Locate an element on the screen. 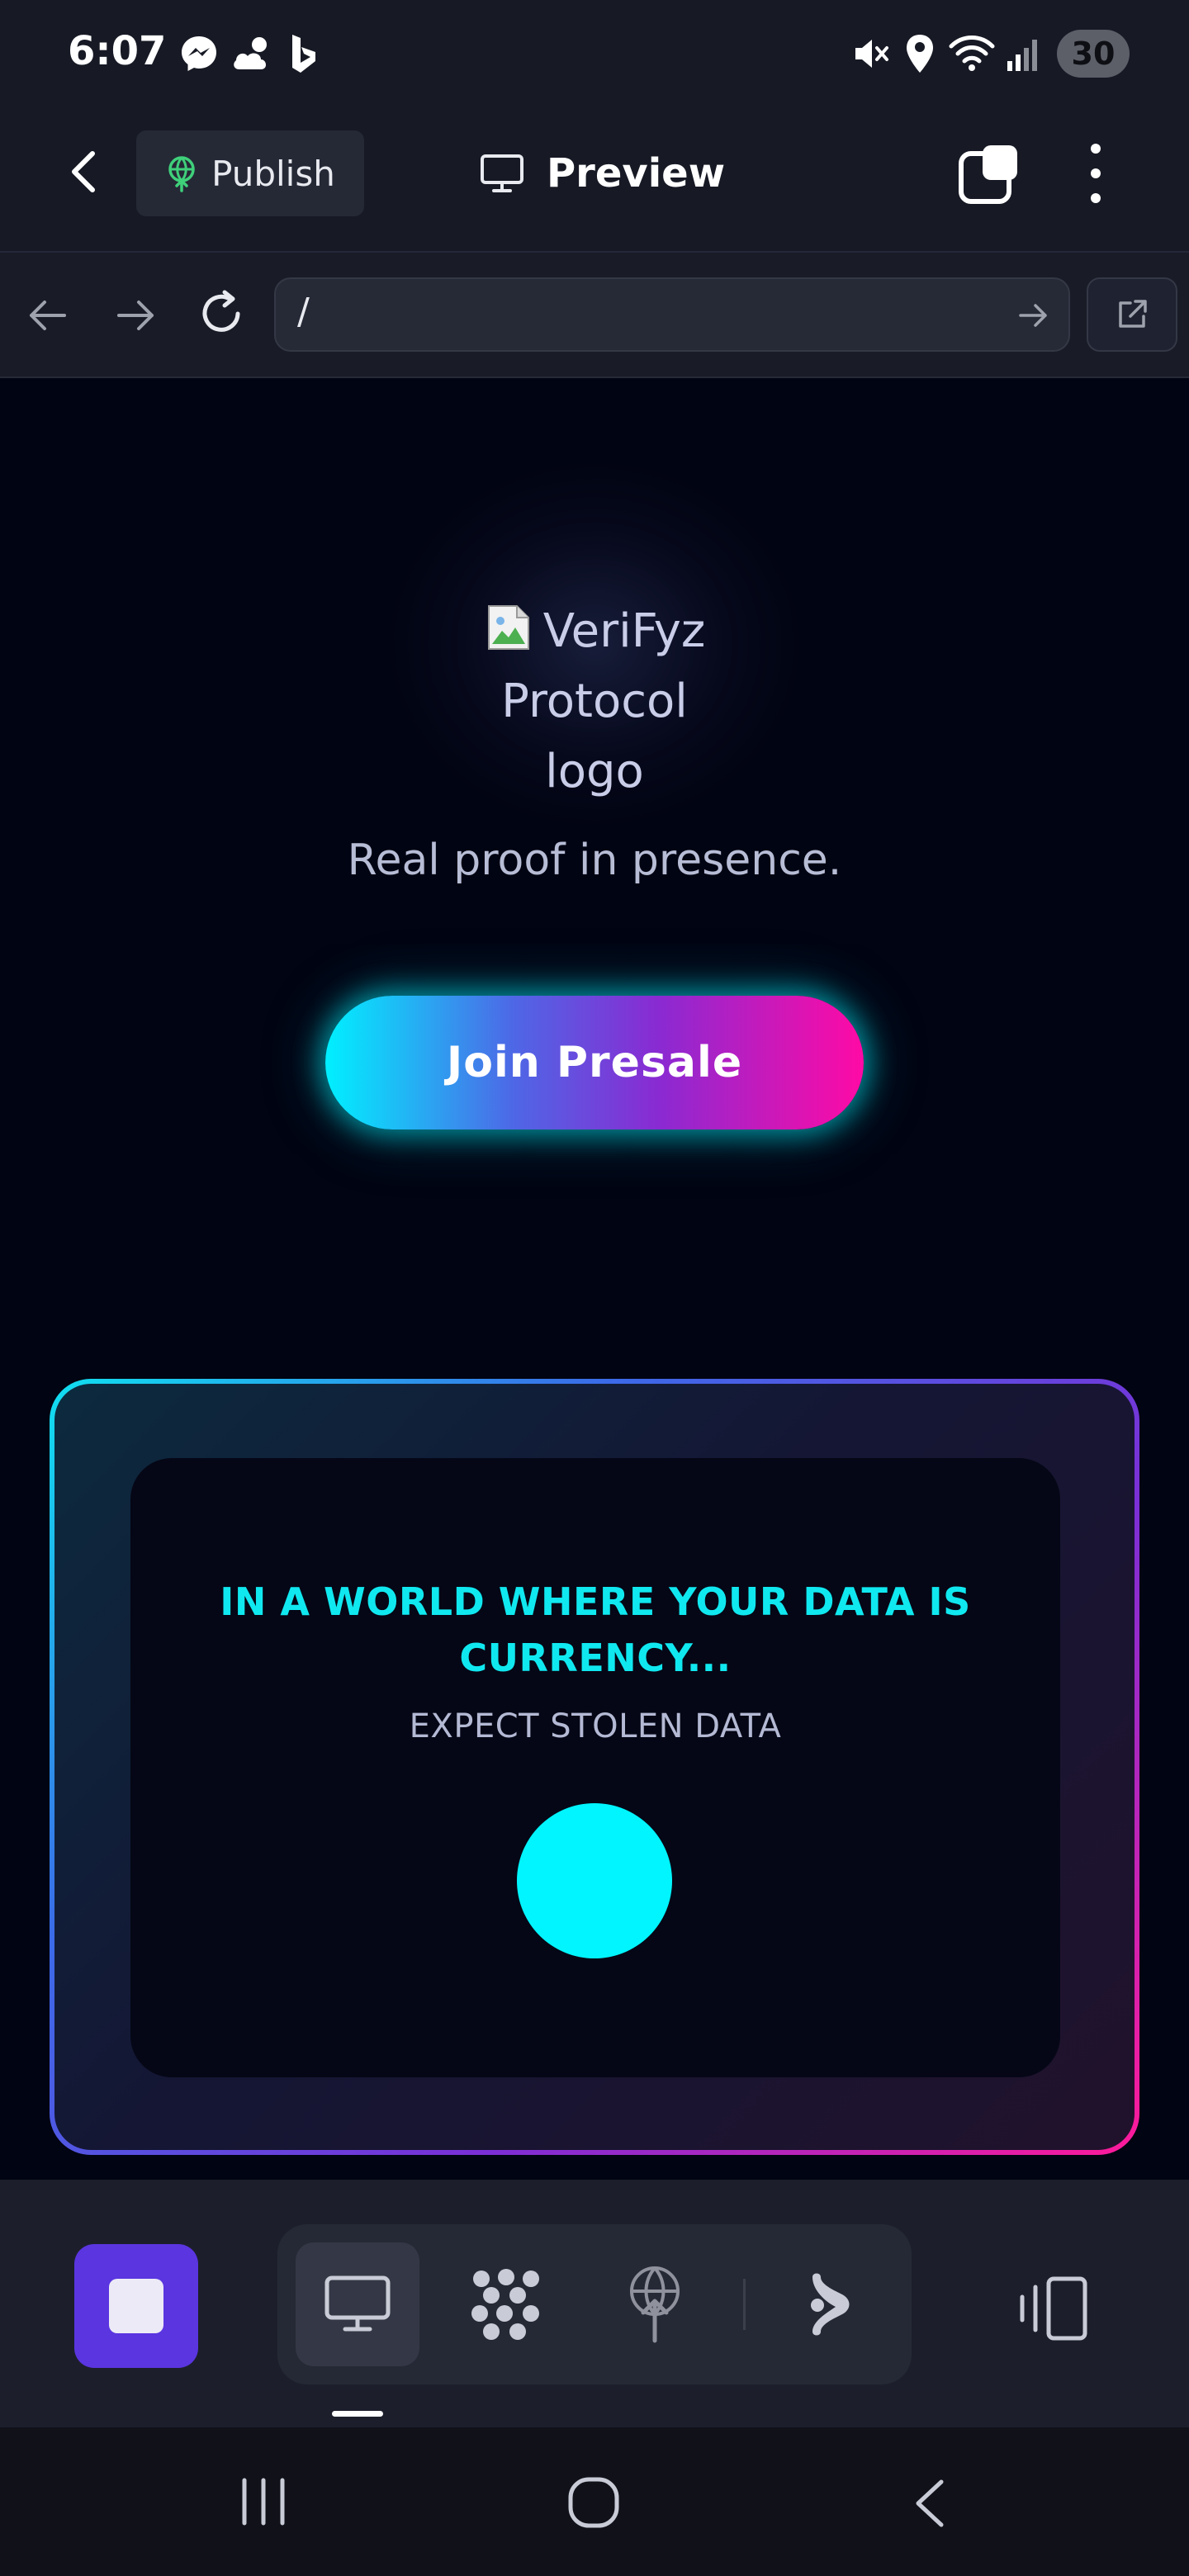  desktop-view-button is located at coordinates (357, 2304).